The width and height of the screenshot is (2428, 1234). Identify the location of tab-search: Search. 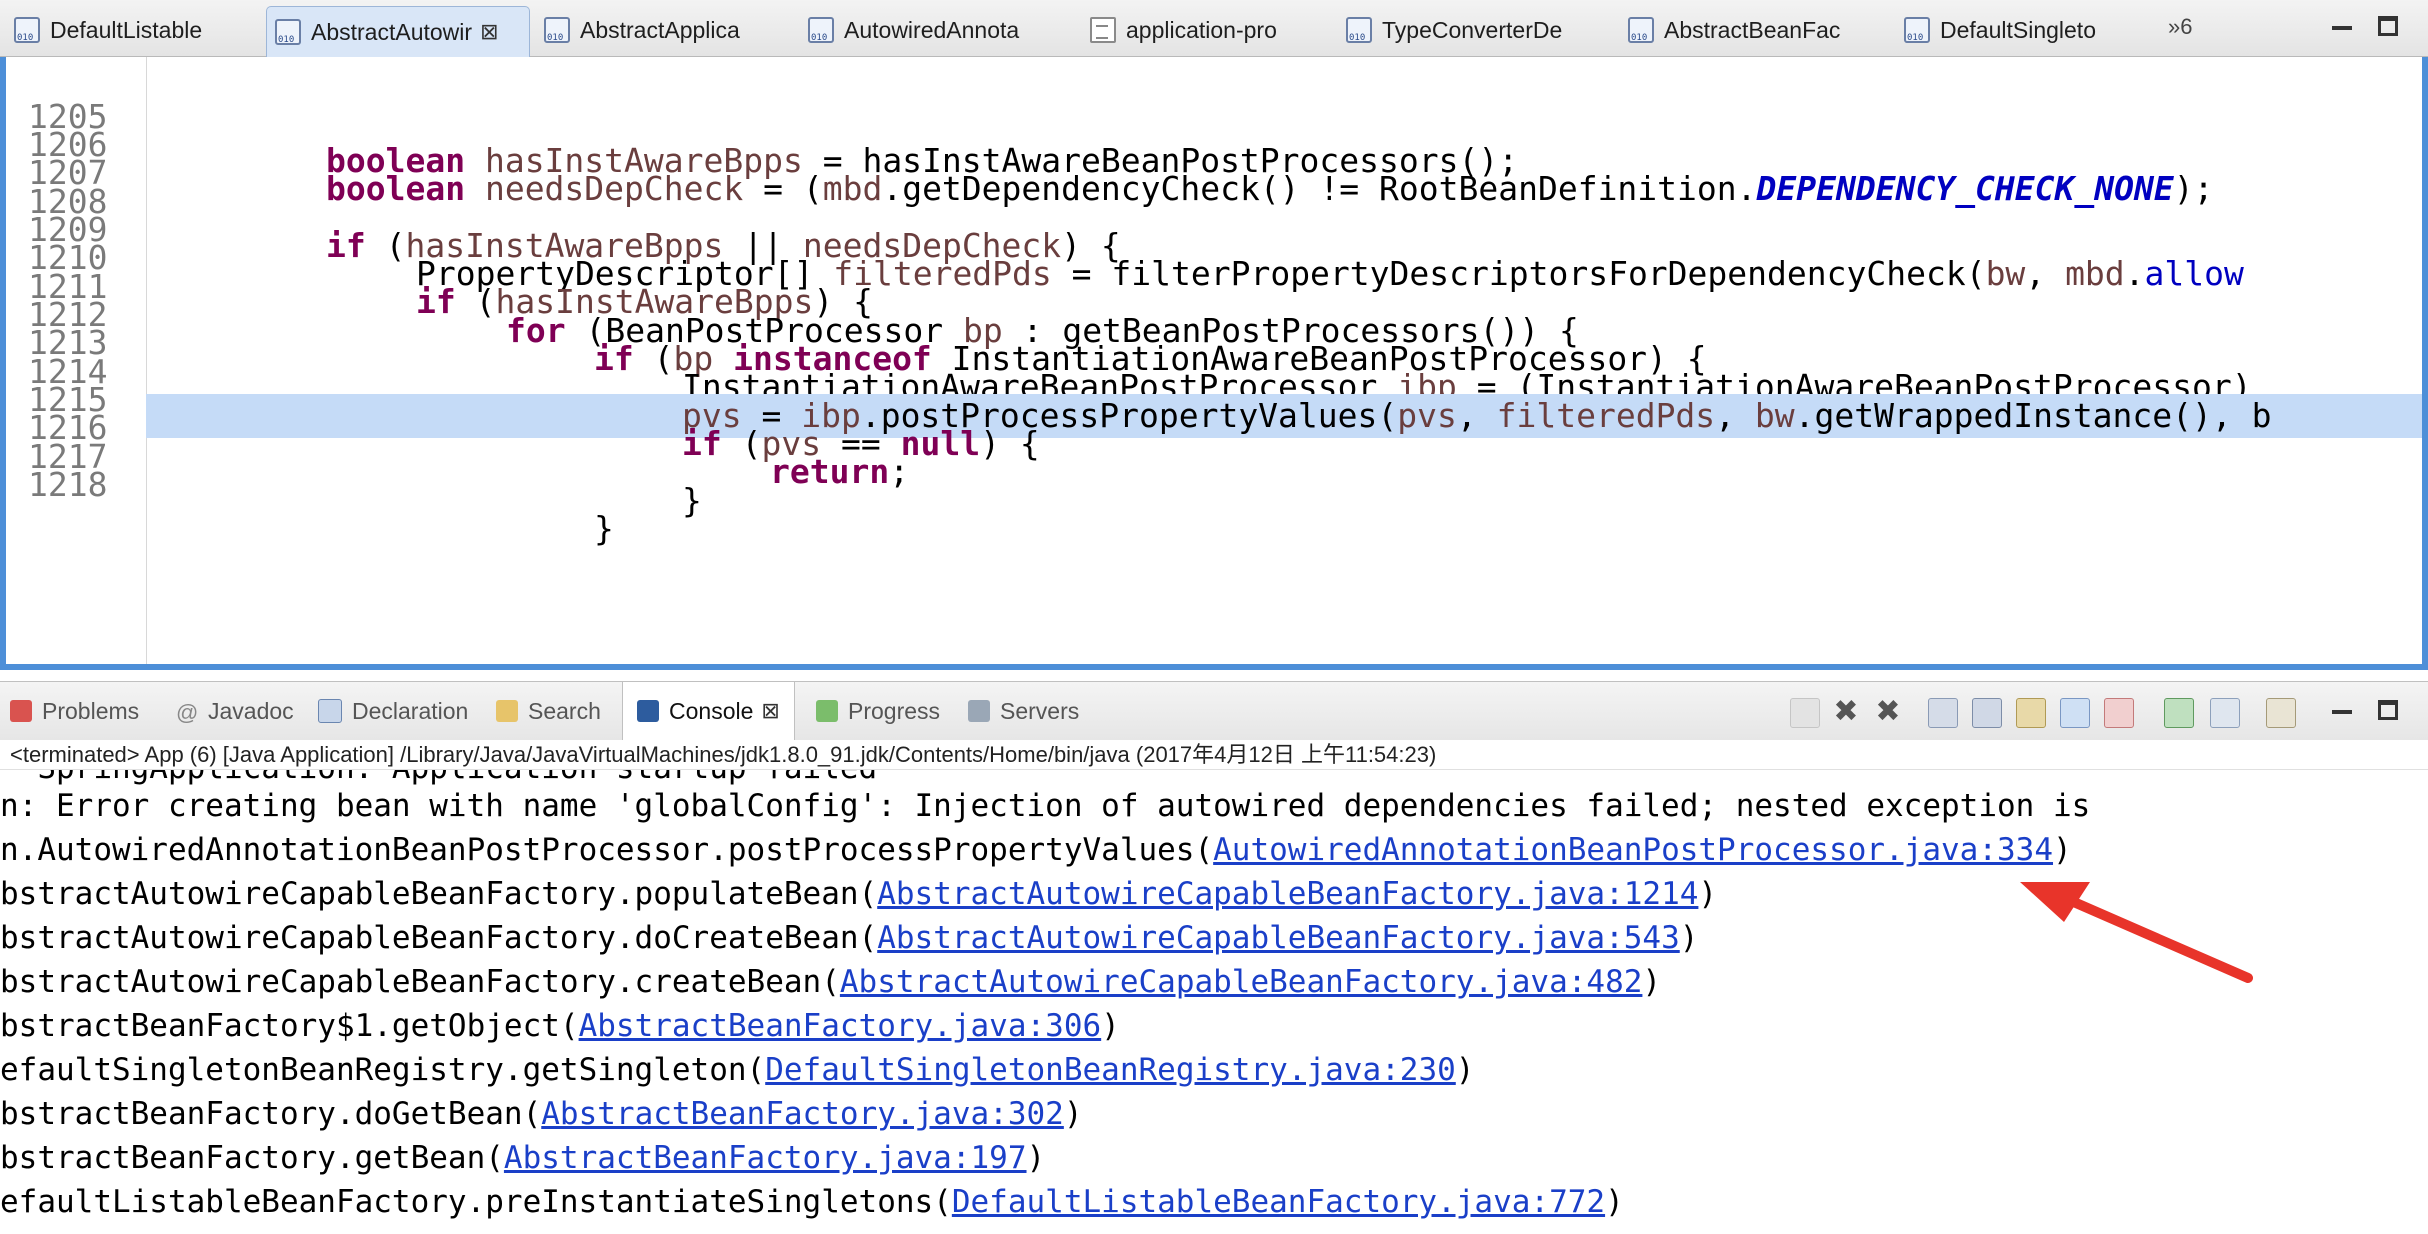
(548, 711).